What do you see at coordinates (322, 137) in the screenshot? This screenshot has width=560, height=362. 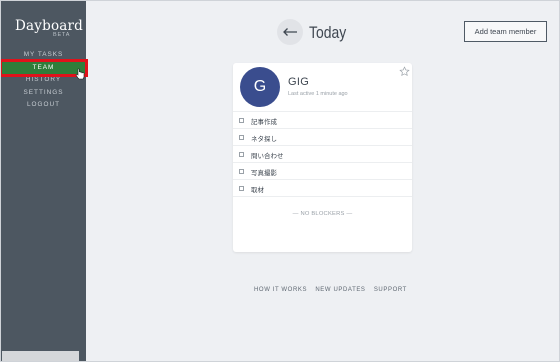 I see `task-item: ネタ探し` at bounding box center [322, 137].